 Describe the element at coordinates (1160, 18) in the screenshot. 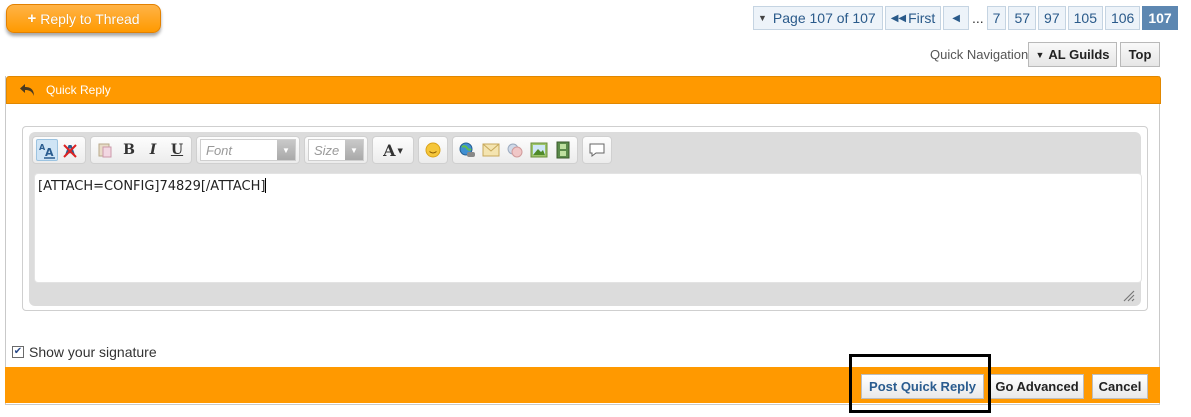

I see `current-page: 107` at that location.